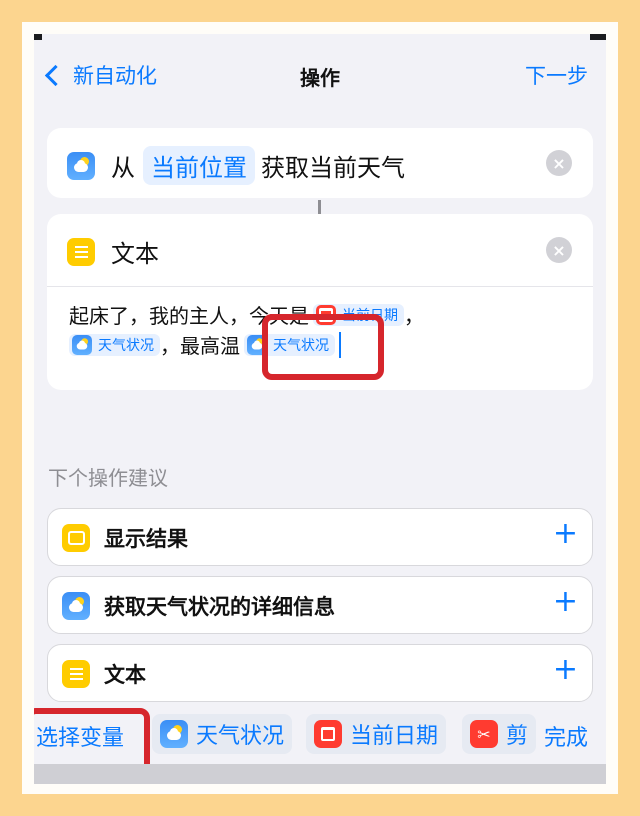 The height and width of the screenshot is (816, 640). I want to click on suggestion-weather-details: 获取天气状况的详细信息 +, so click(320, 605).